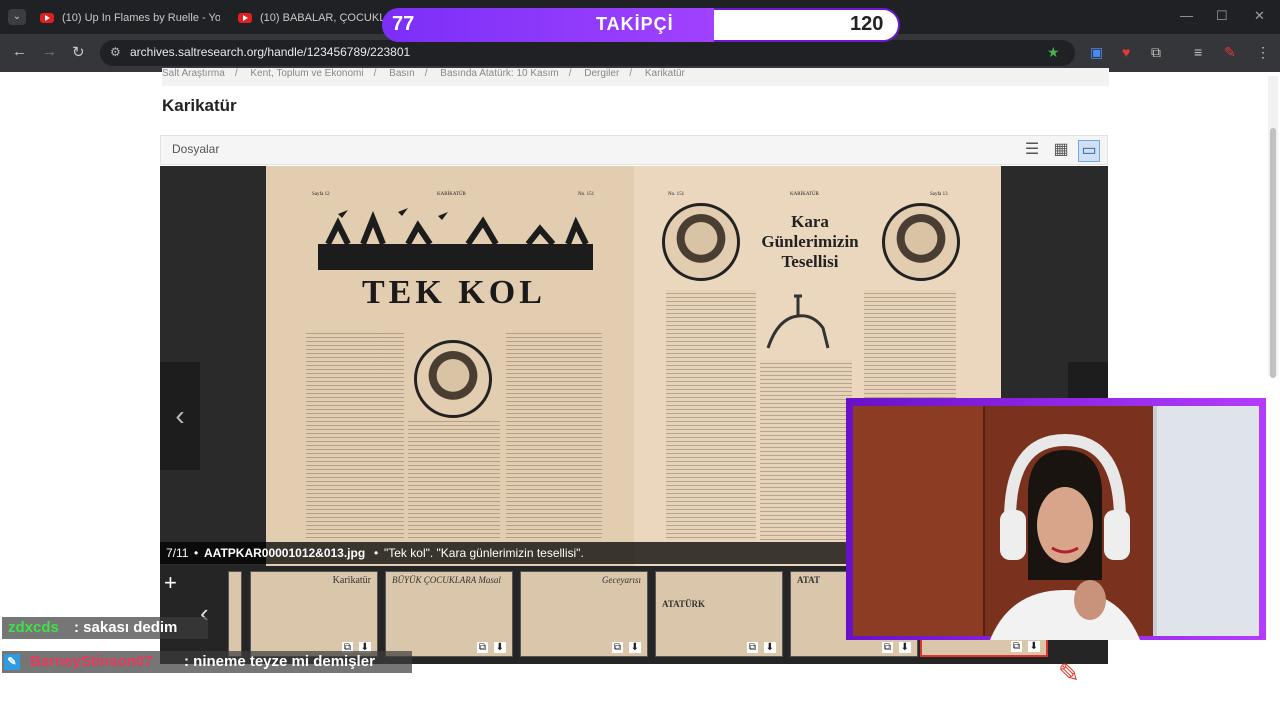 The image size is (1280, 720). I want to click on image-position: 7/11, so click(177, 553).